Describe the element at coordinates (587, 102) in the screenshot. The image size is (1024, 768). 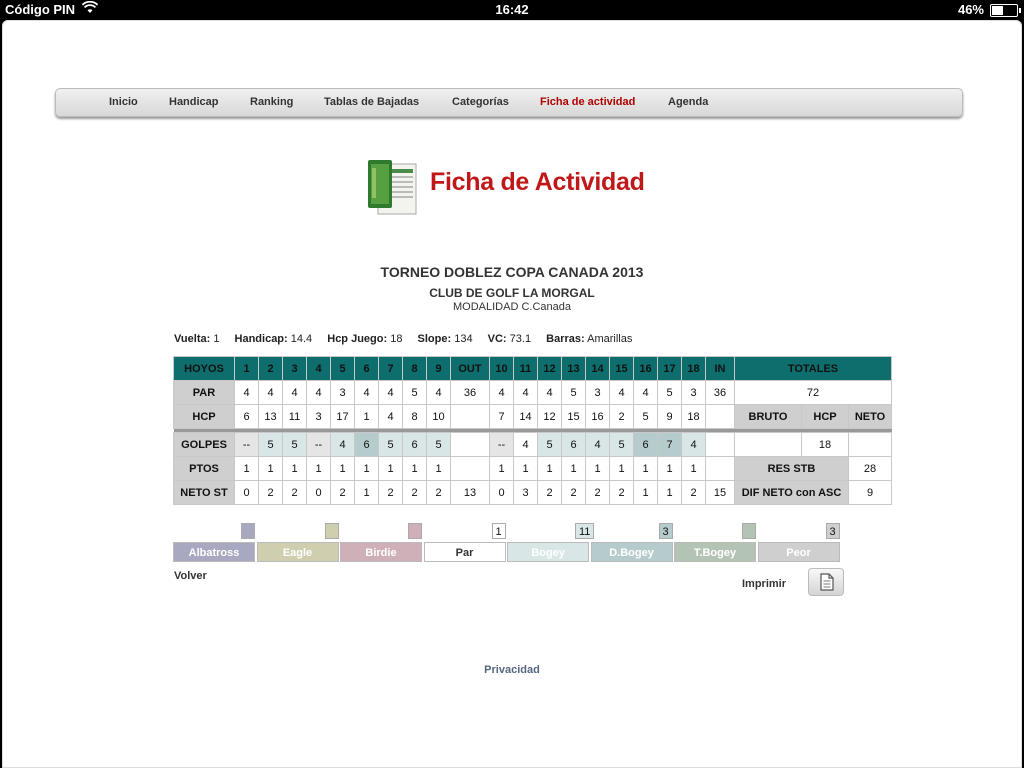
I see `nav-item-ficha-de-actividad: Ficha de actividad` at that location.